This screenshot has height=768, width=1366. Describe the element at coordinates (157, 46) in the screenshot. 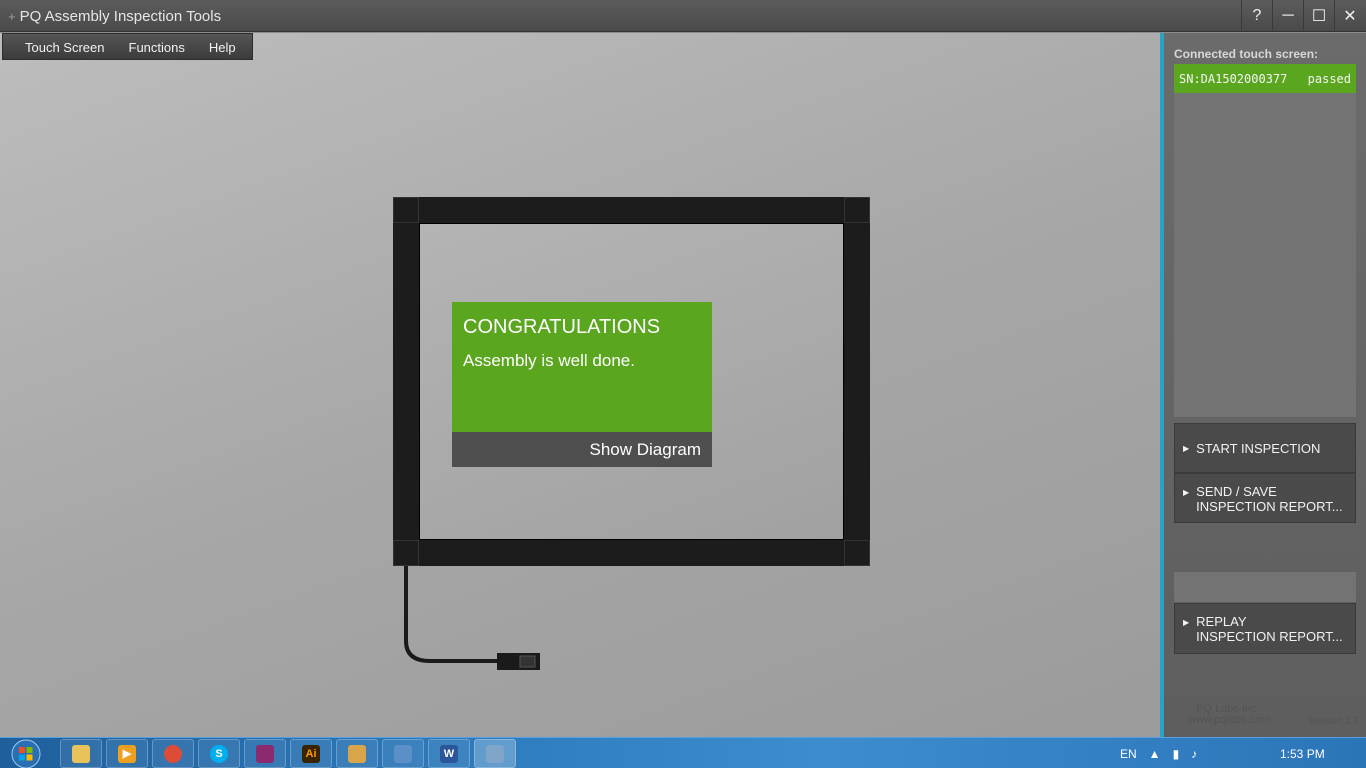

I see `menu-functions: Functions` at that location.